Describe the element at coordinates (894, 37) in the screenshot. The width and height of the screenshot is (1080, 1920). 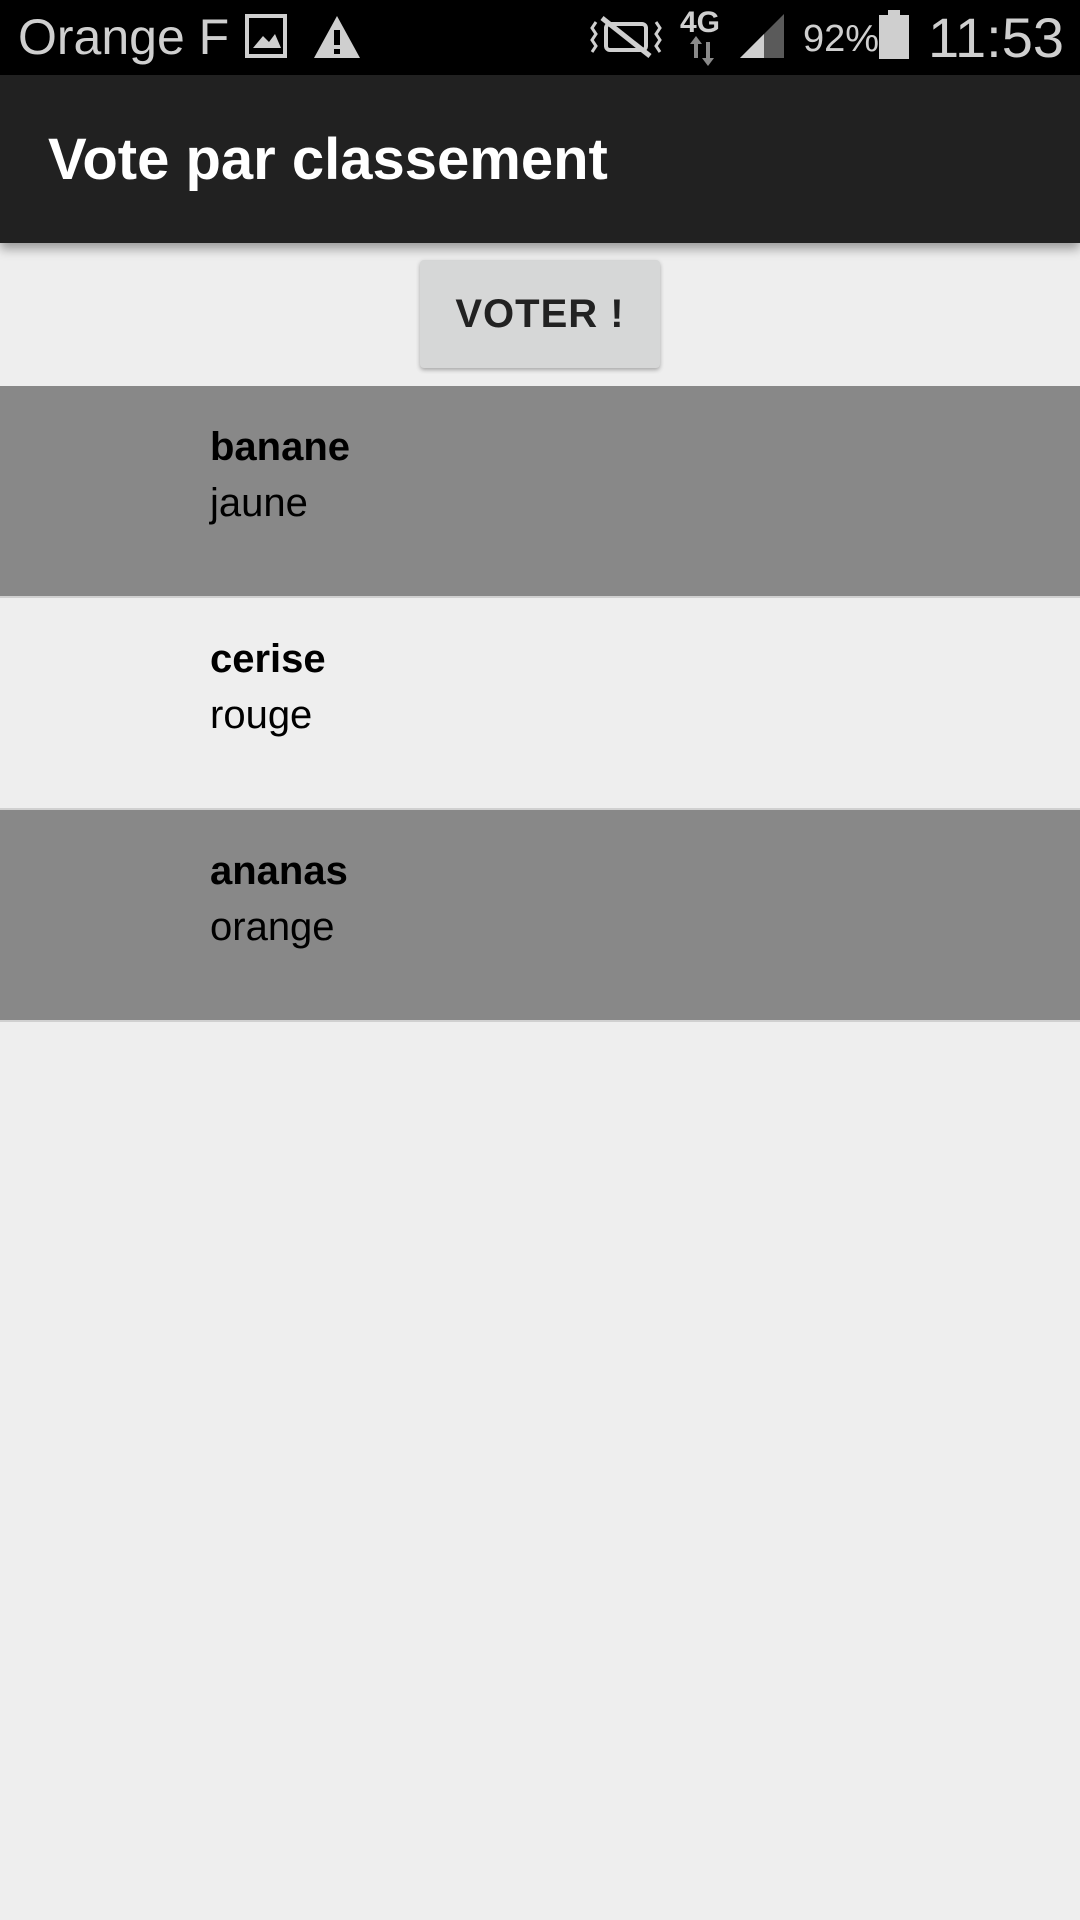
I see `battery-icon` at that location.